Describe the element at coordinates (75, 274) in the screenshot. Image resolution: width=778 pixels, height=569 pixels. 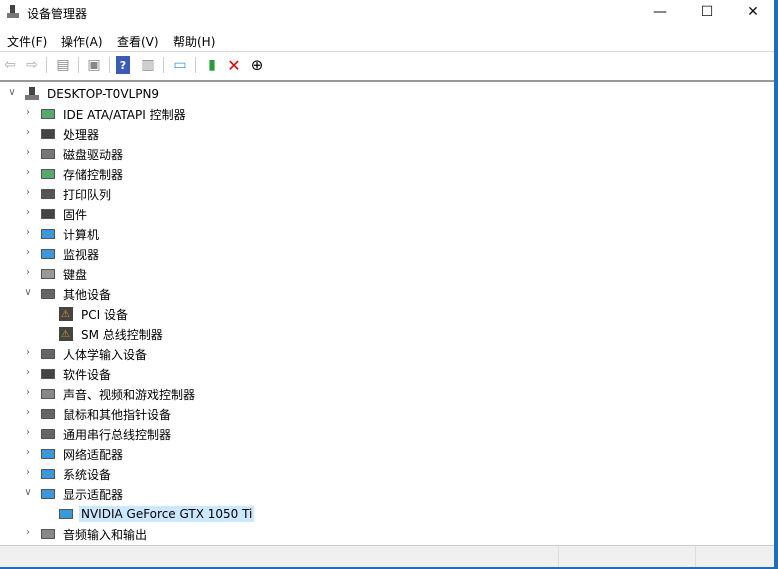
I see `tree-item-label: 键盘` at that location.